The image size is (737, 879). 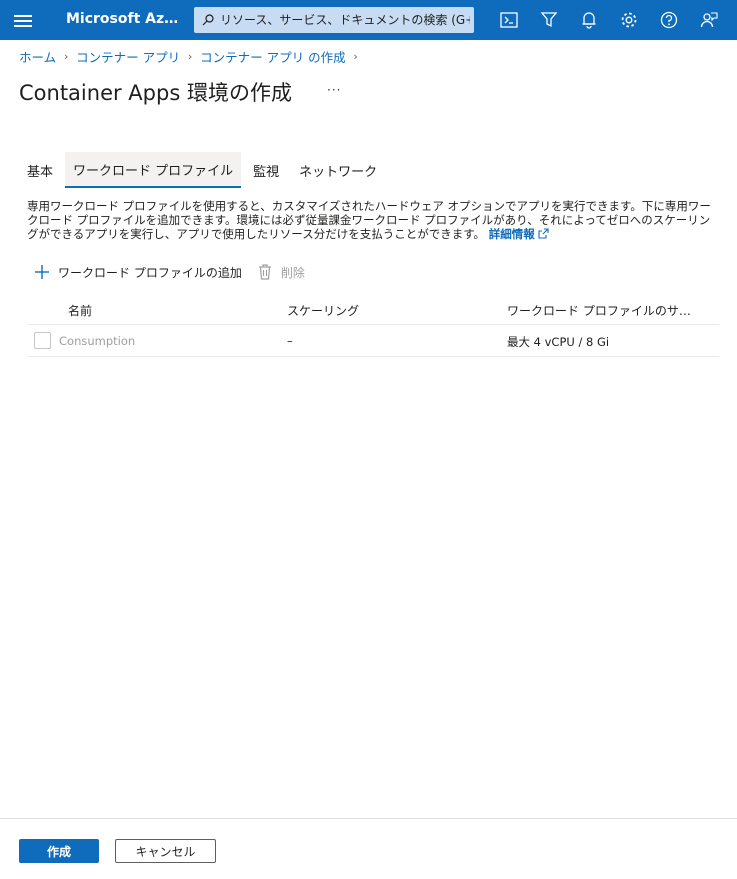 I want to click on tab-basics: 基本, so click(x=40, y=170).